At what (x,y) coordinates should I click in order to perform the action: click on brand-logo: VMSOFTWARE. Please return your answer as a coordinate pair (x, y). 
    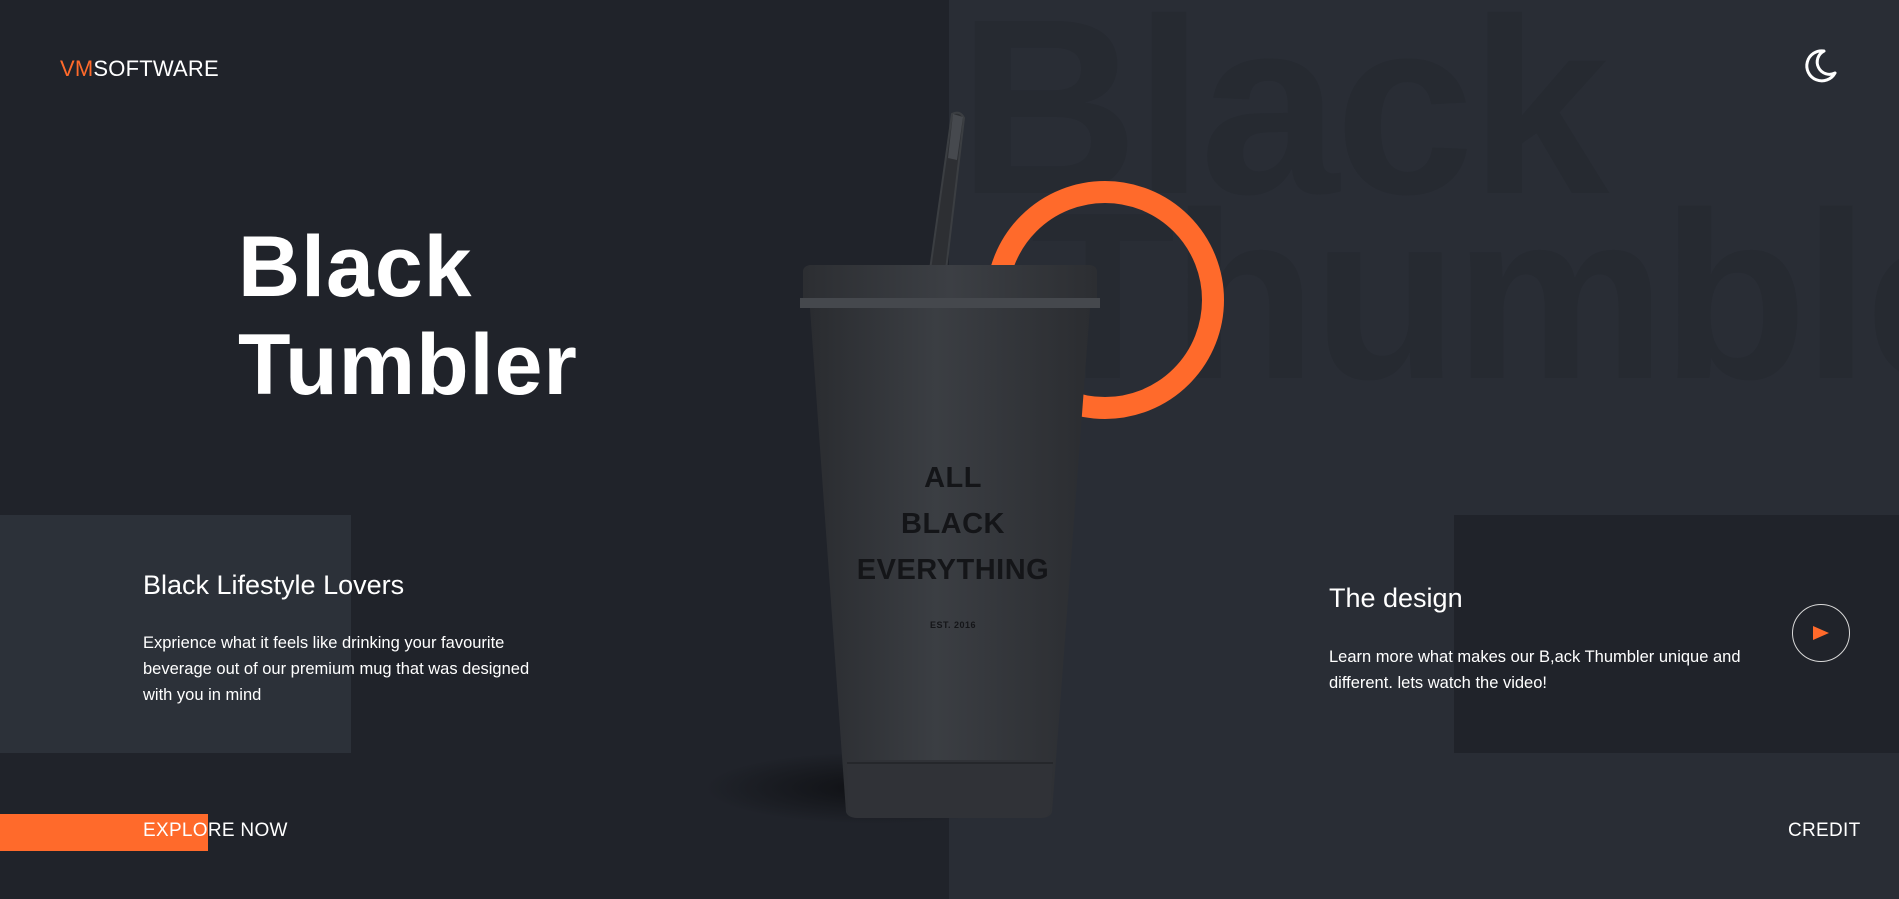
    Looking at the image, I should click on (139, 69).